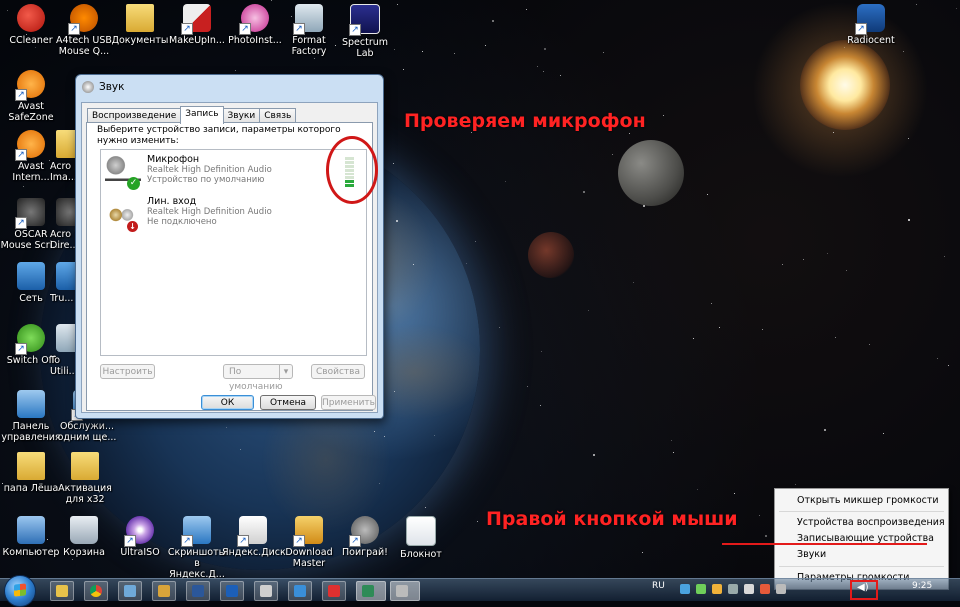 The image size is (960, 607). Describe the element at coordinates (84, 537) in the screenshot. I see `desktop-icon-recycle-bin: Корзина` at that location.